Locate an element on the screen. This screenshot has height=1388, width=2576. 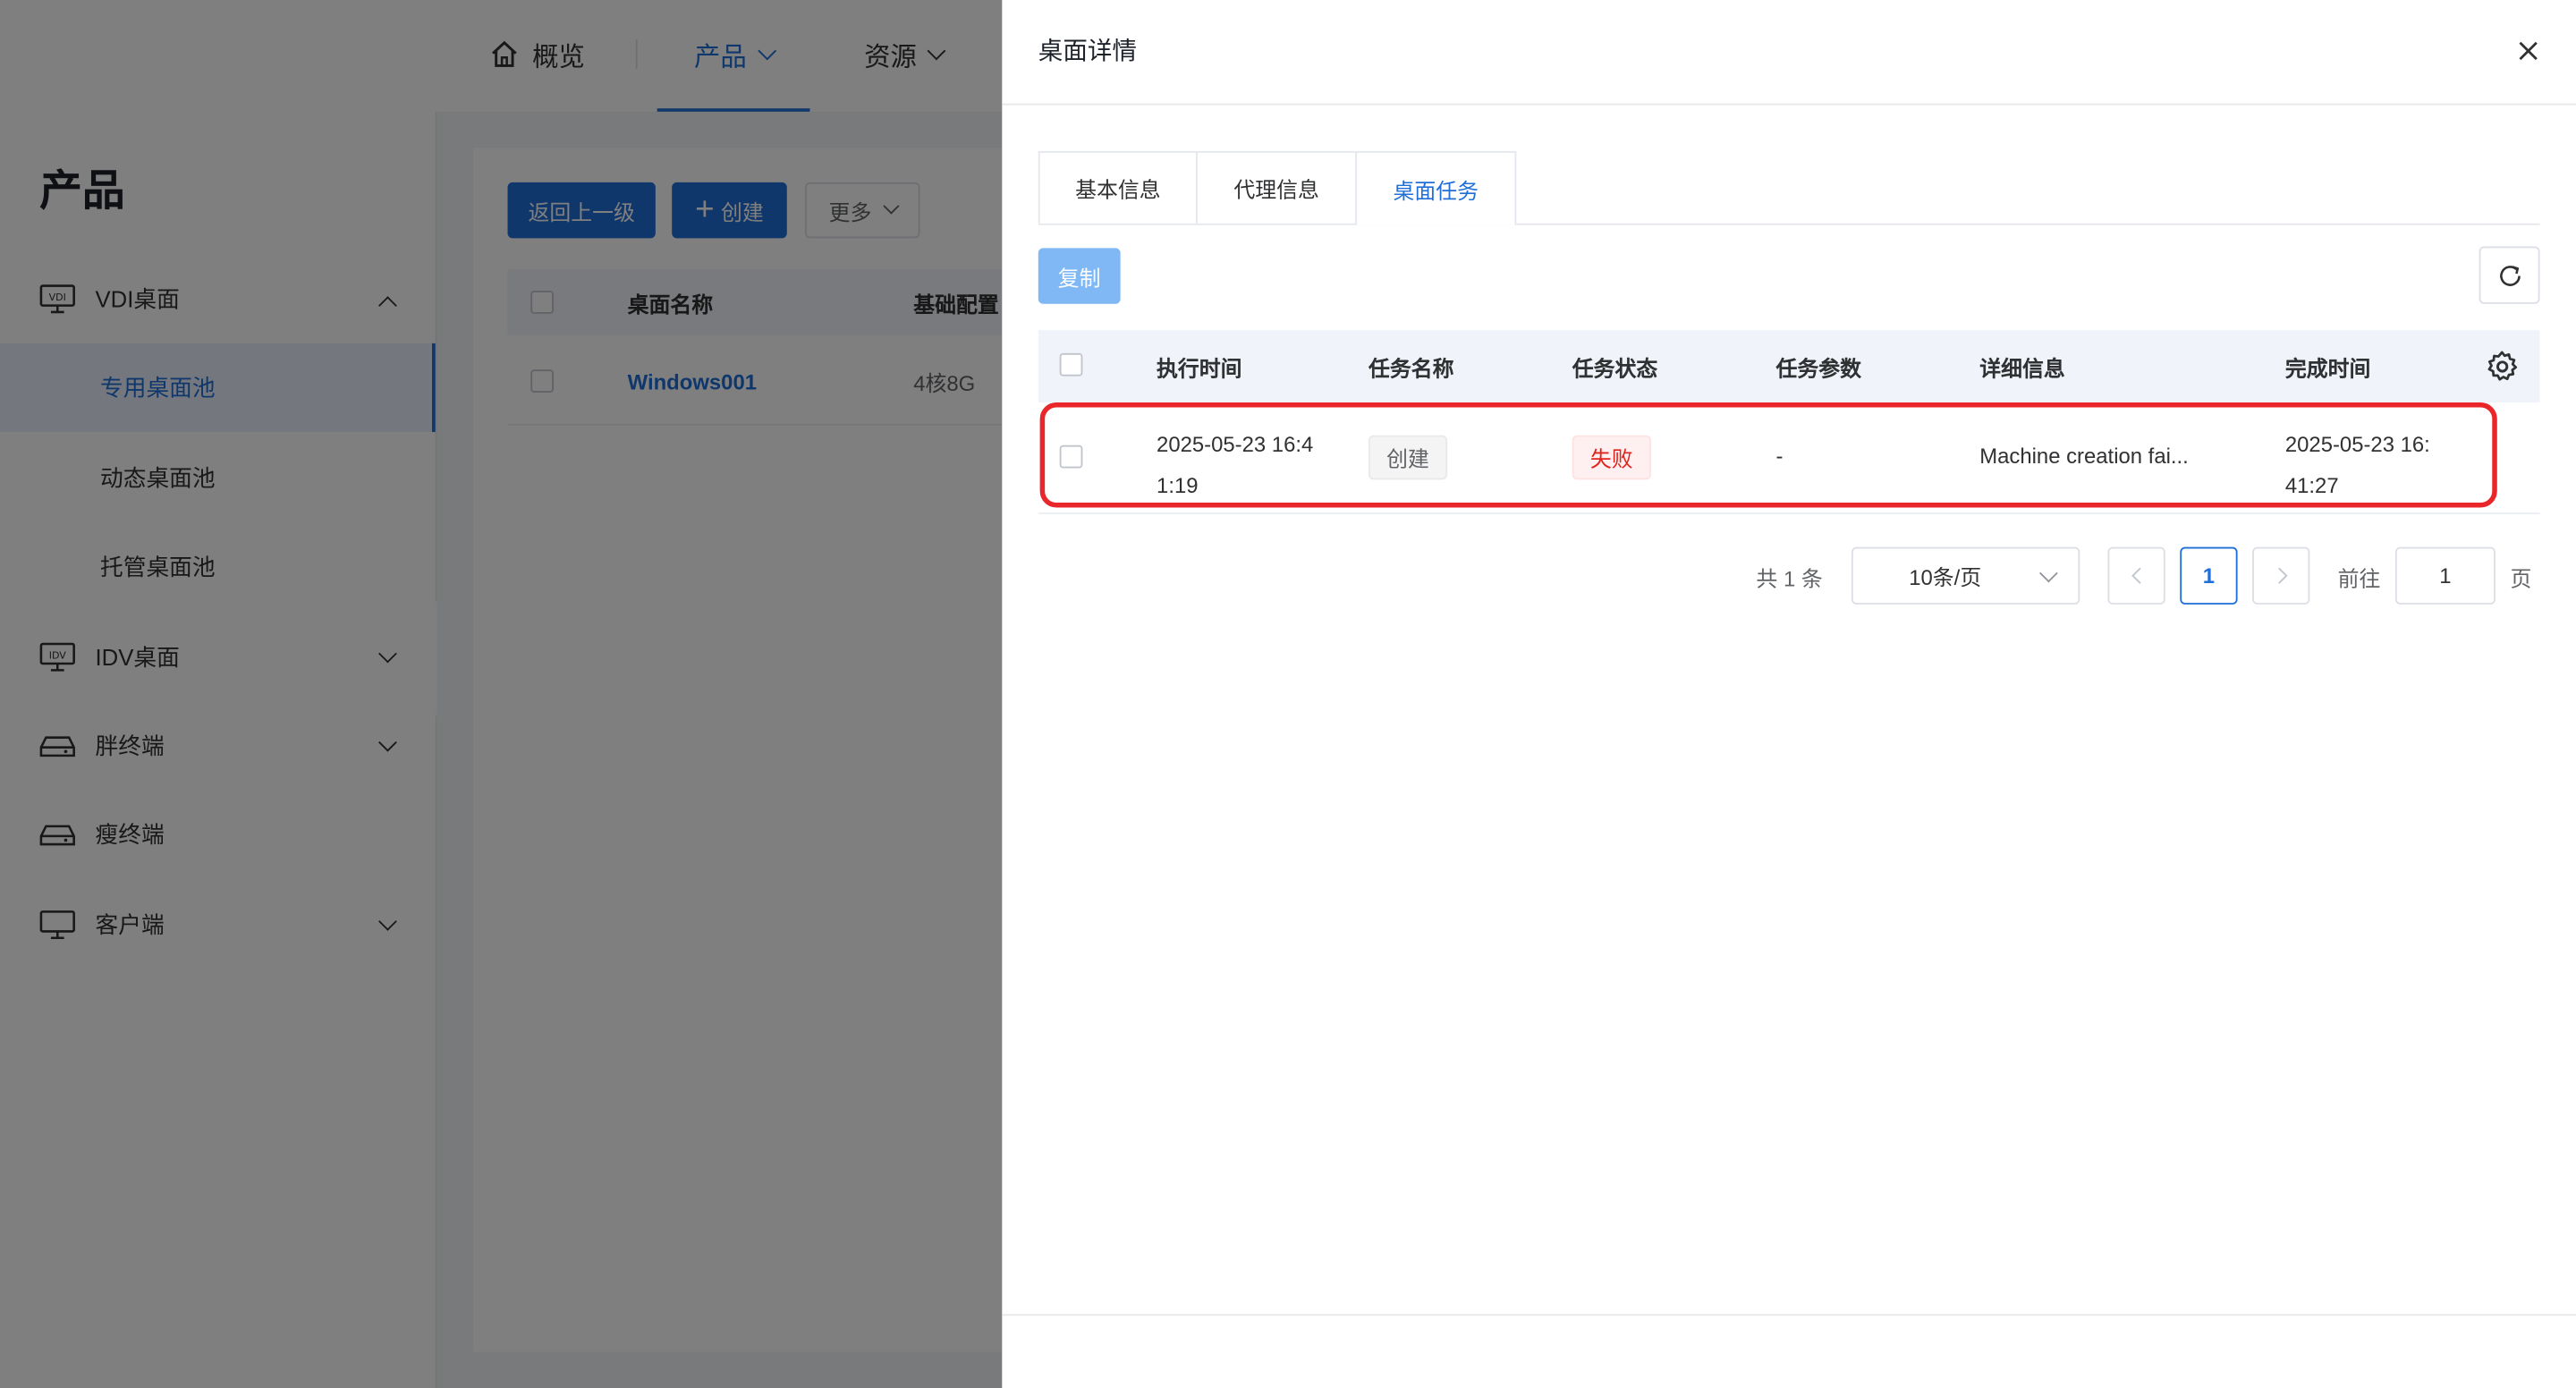
prev-page-button is located at coordinates (2136, 576).